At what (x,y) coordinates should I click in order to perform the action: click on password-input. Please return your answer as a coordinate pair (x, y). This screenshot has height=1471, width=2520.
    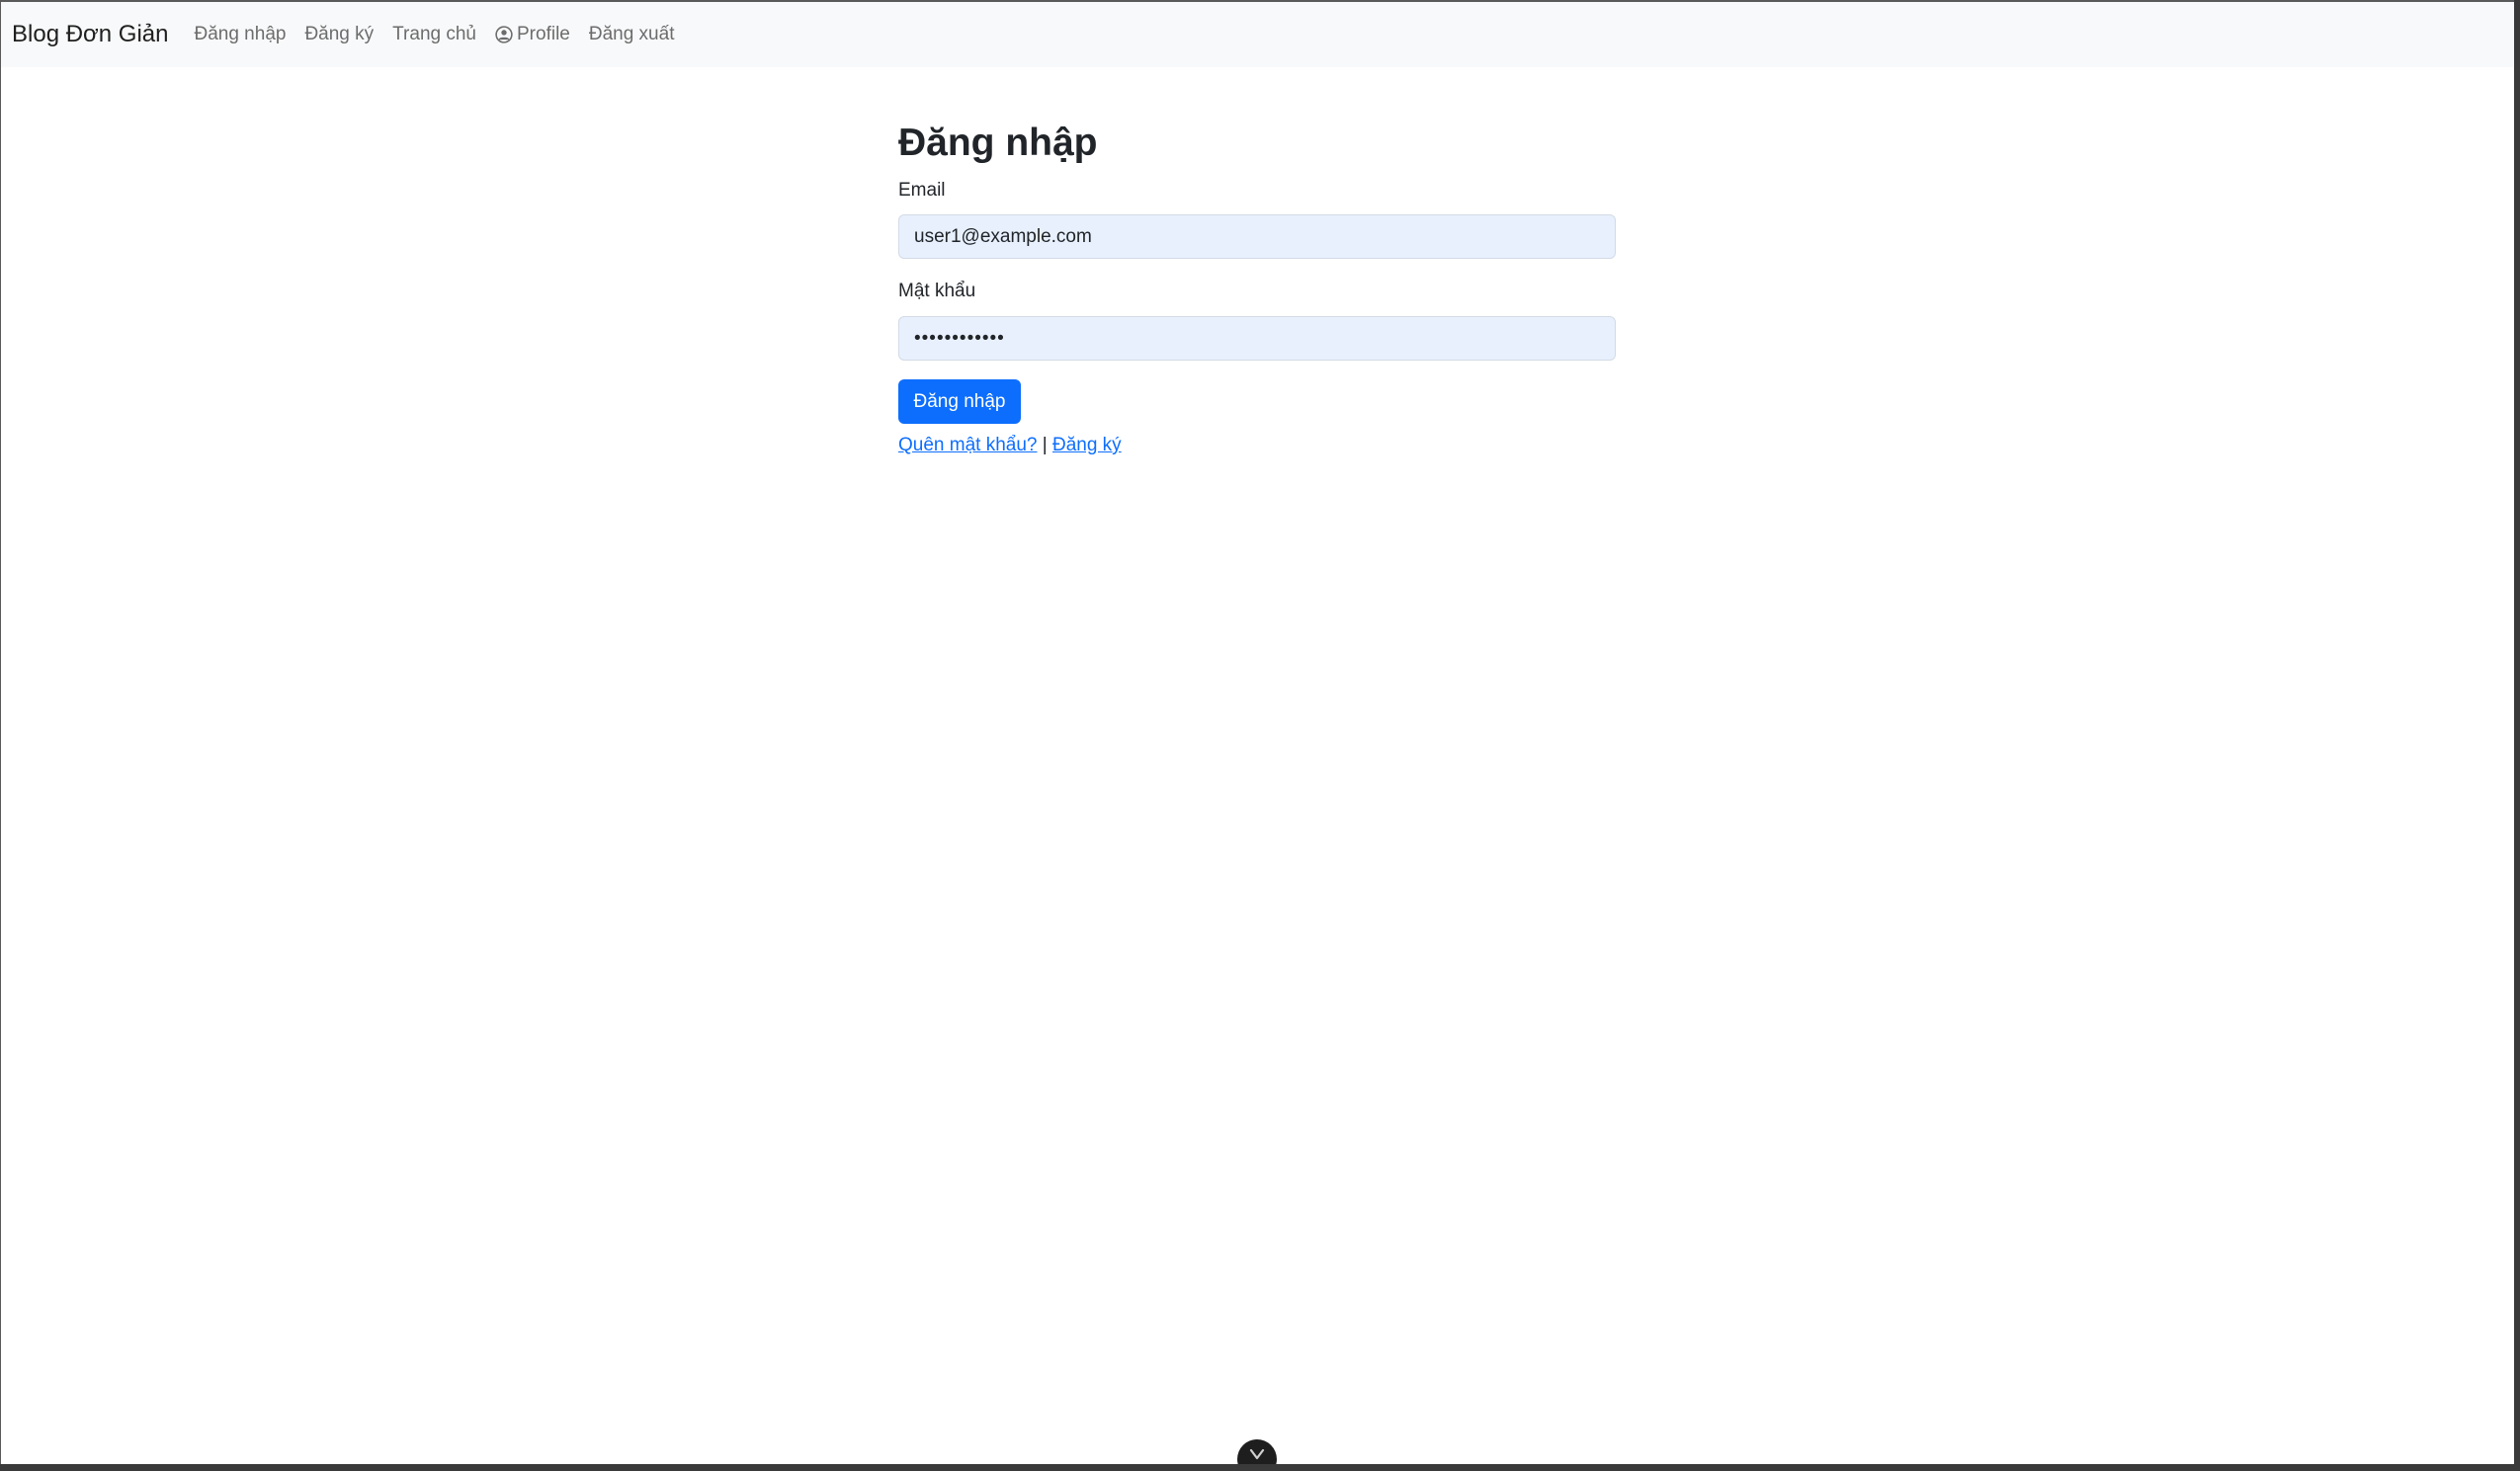
    Looking at the image, I should click on (1257, 338).